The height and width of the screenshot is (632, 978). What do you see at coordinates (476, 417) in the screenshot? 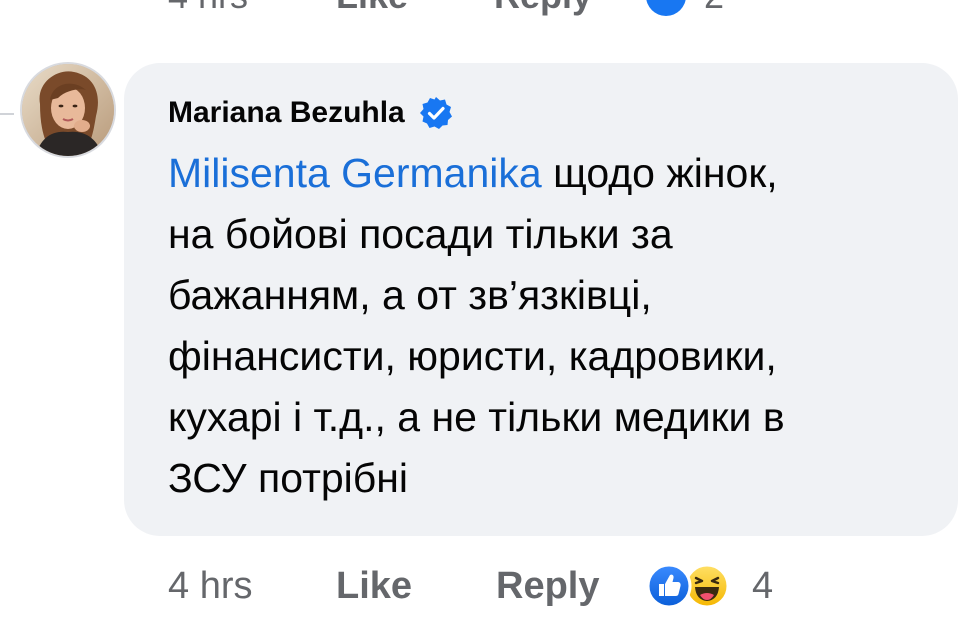
I see `comment-line-5: кухарі і т.д., а не тільки медики в` at bounding box center [476, 417].